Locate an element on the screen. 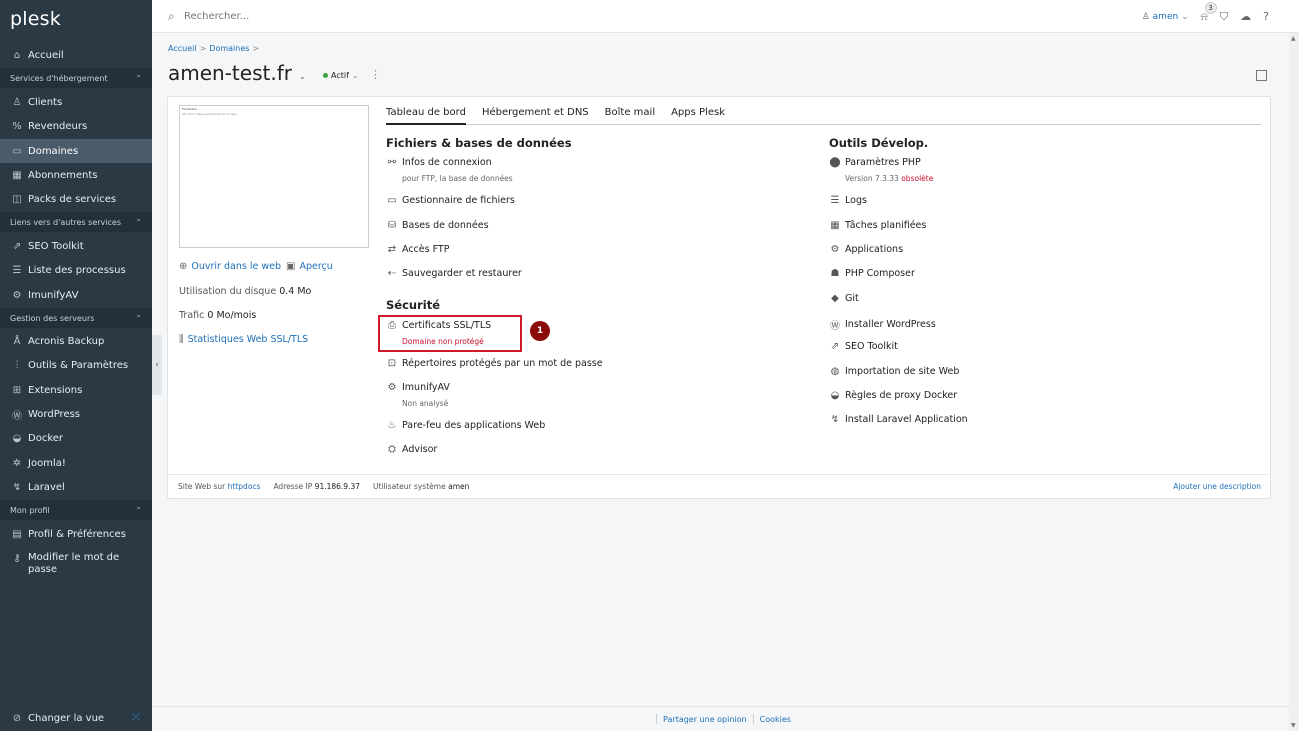 The height and width of the screenshot is (731, 1299). sidebar-item-home: ⌂ Accueil is located at coordinates (76, 55).